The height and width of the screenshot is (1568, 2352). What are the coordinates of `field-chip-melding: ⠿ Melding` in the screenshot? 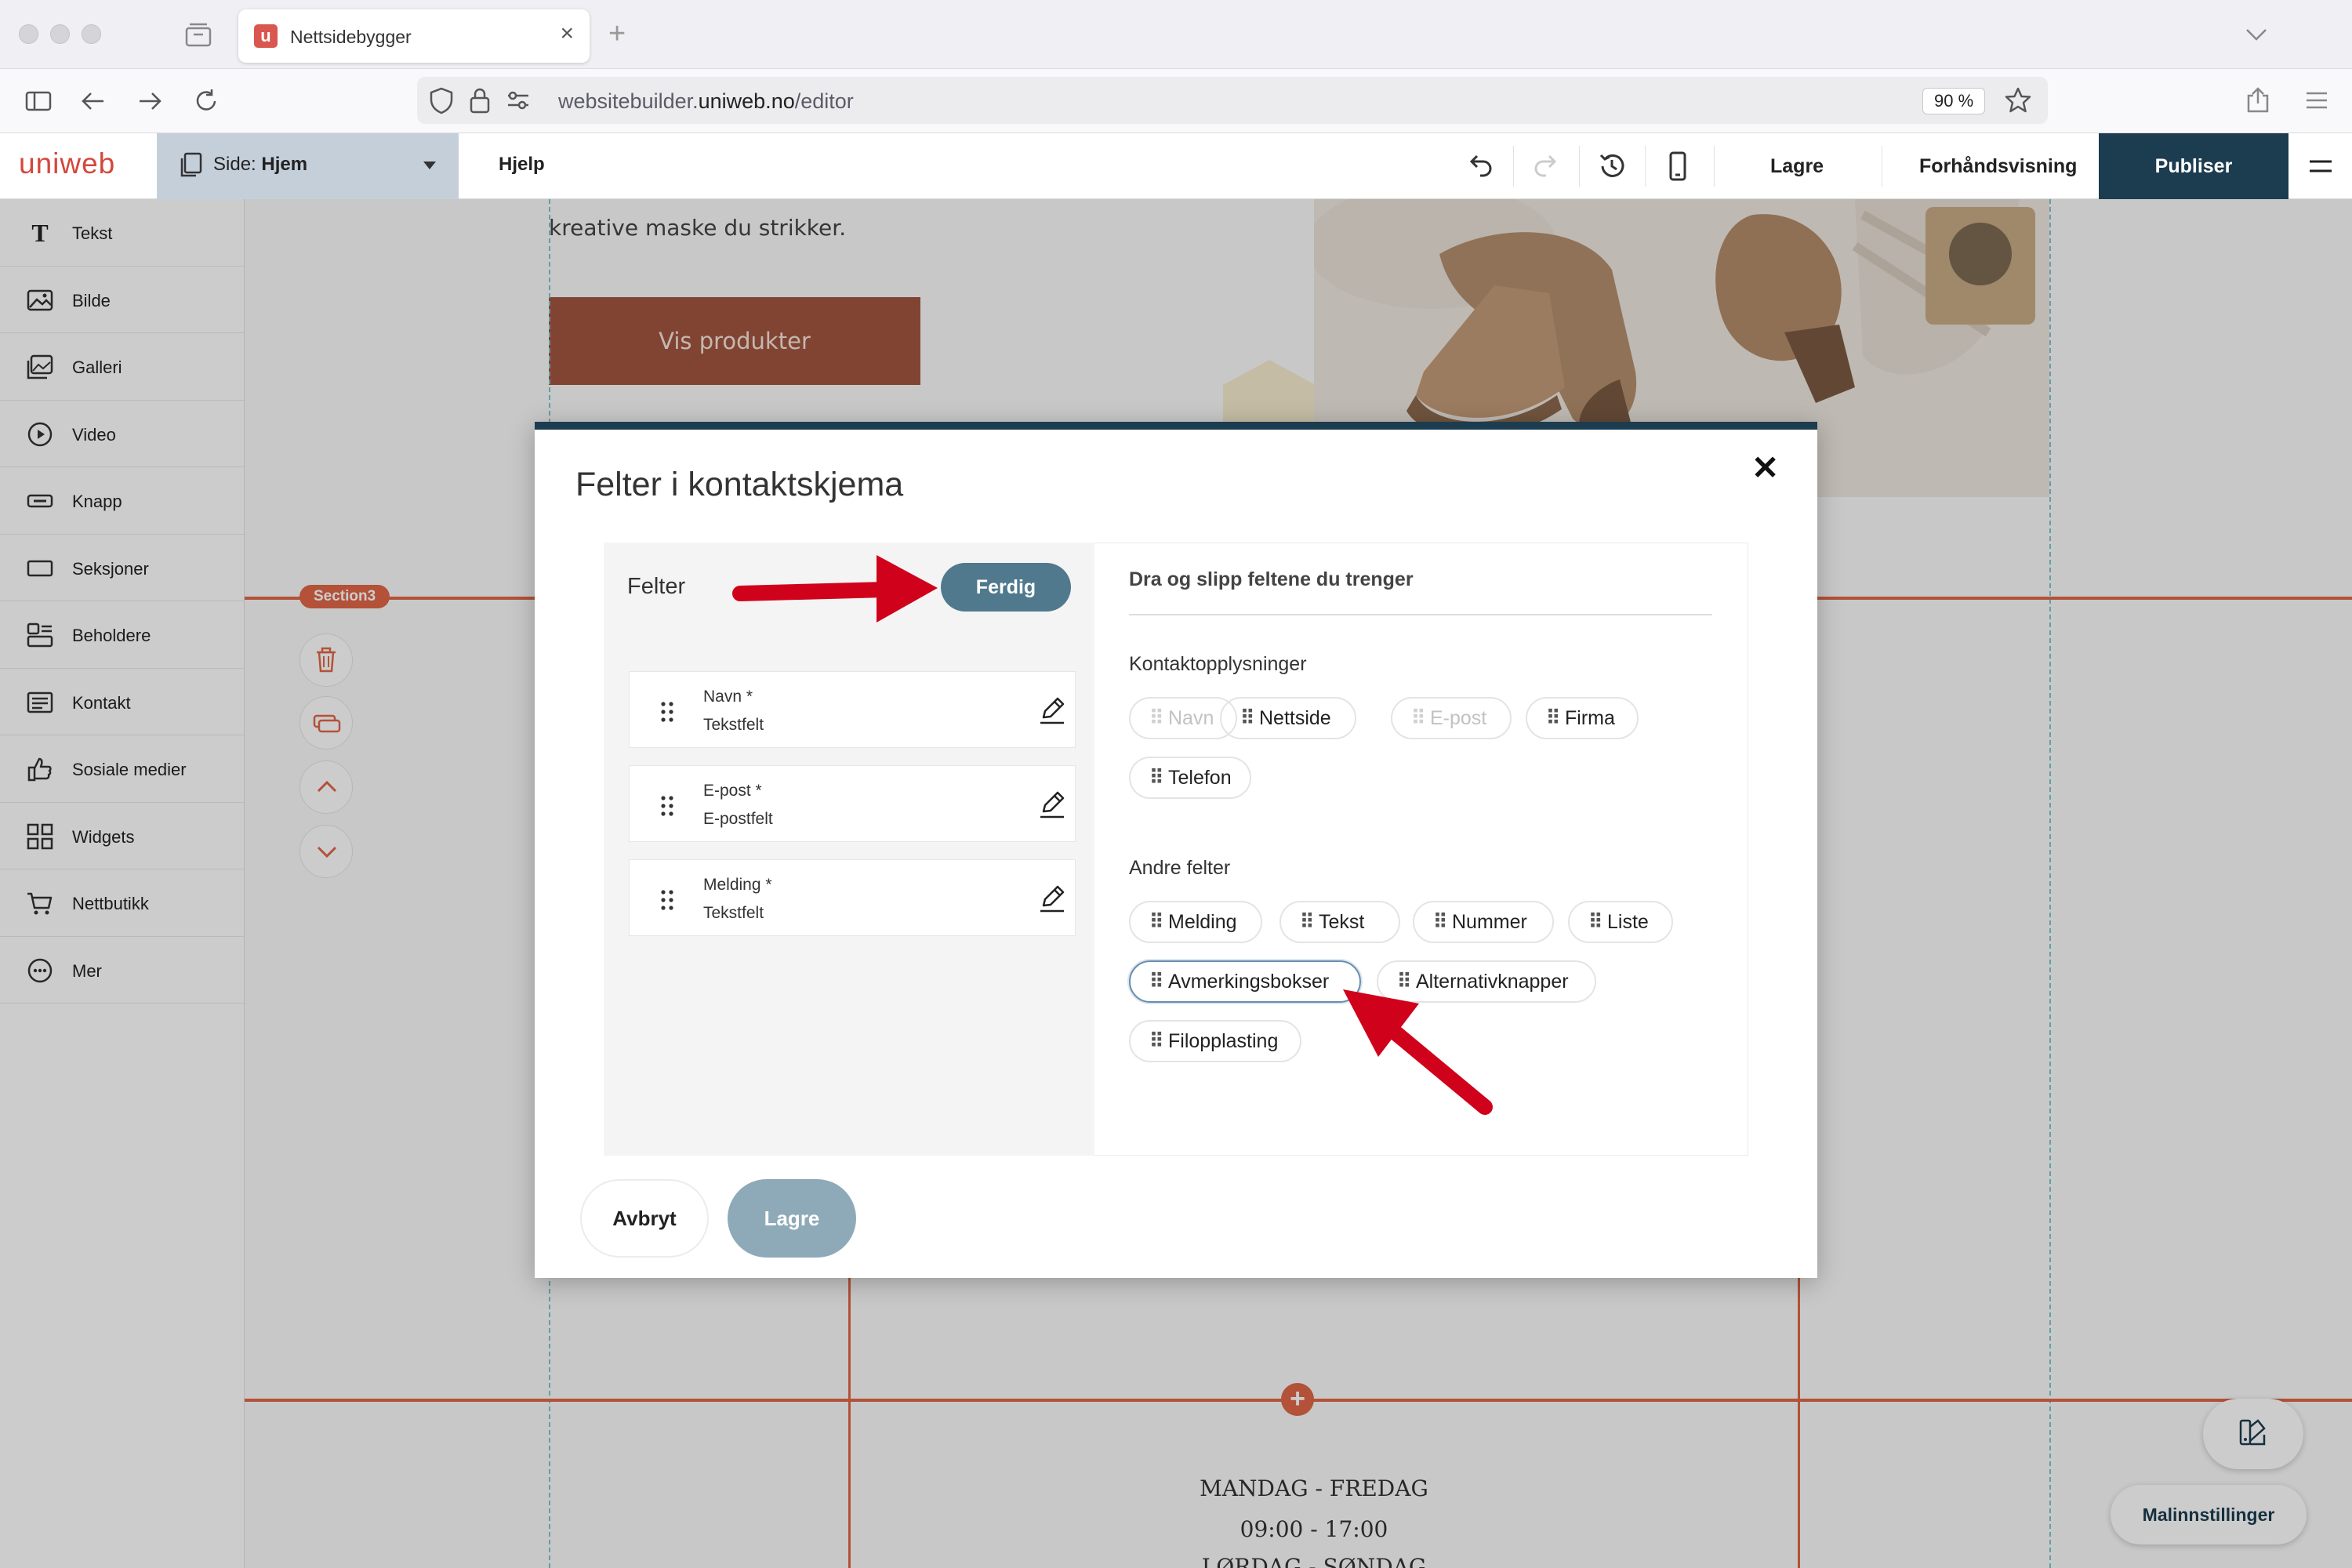 It's located at (1195, 922).